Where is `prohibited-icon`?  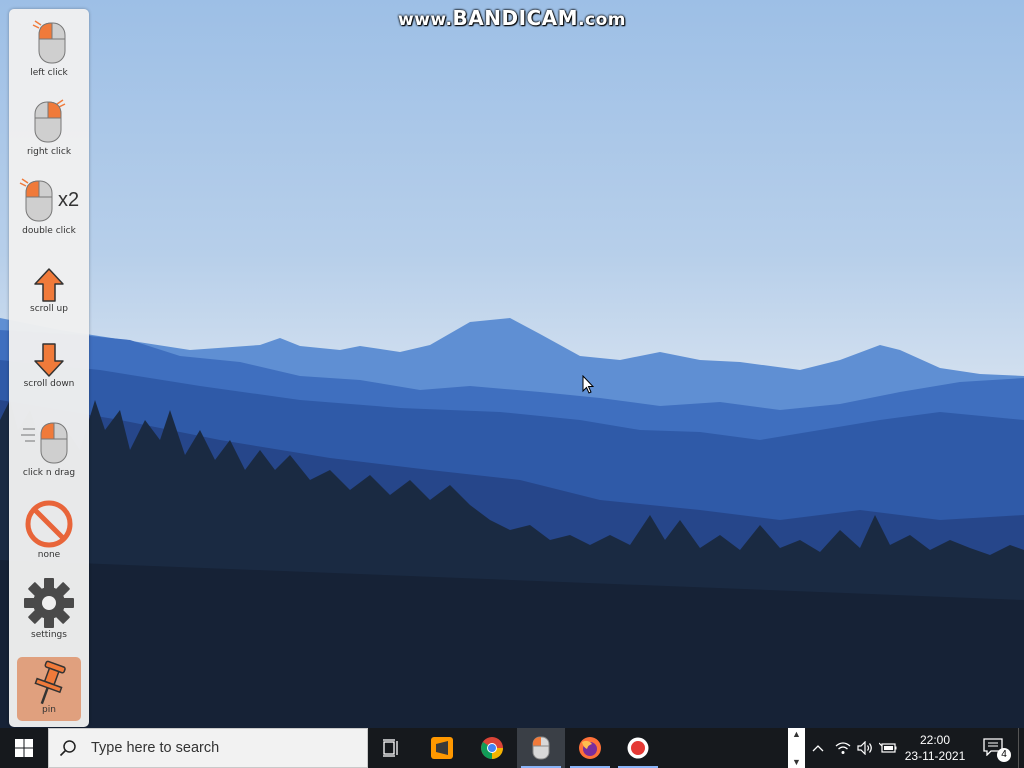 prohibited-icon is located at coordinates (49, 524).